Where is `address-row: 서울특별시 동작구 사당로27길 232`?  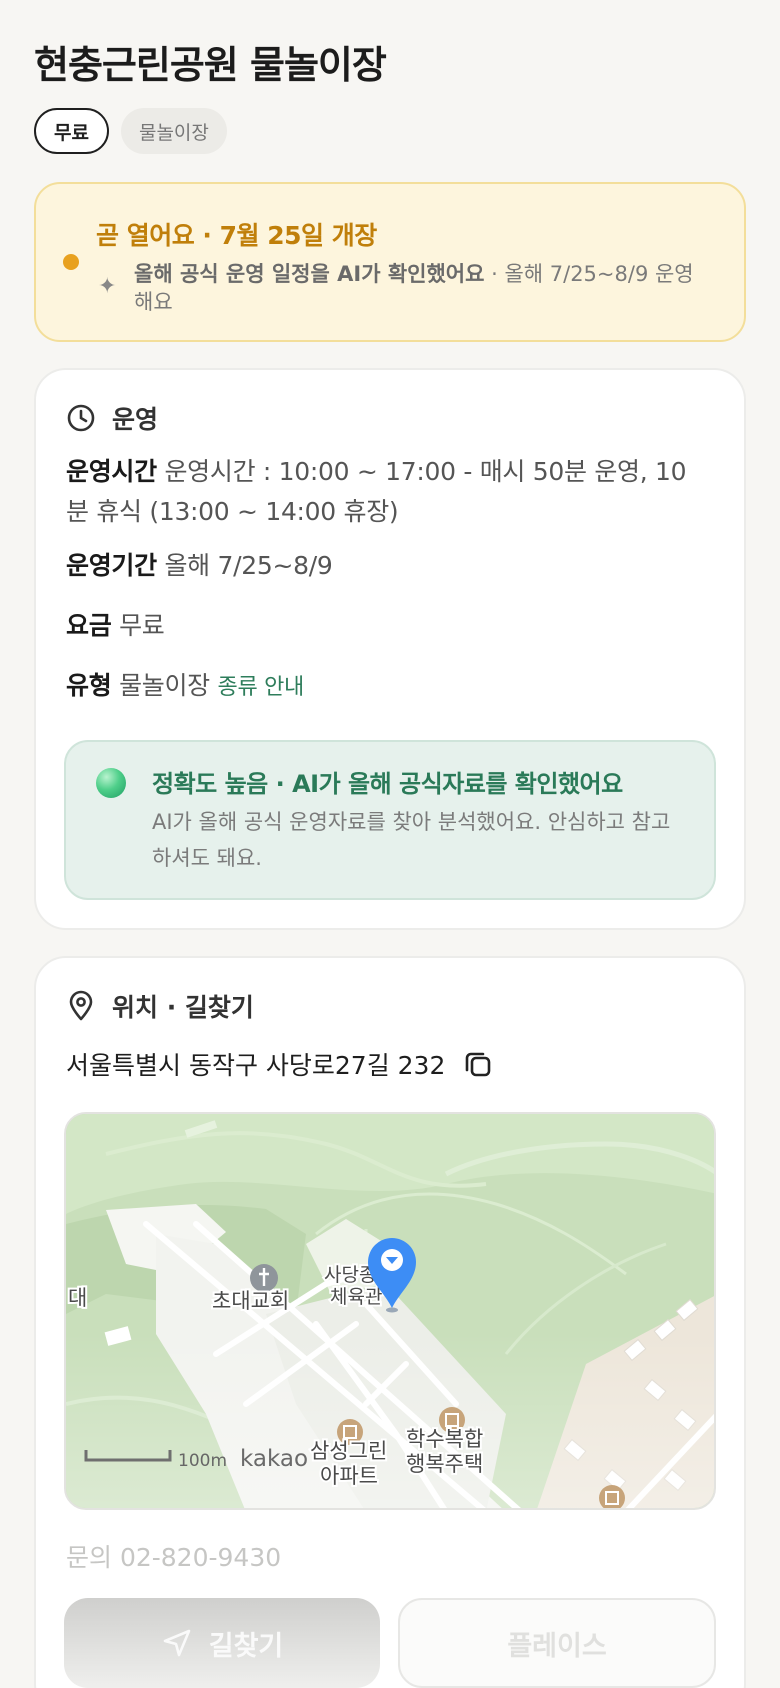
address-row: 서울특별시 동작구 사당로27길 232 is located at coordinates (279, 1064).